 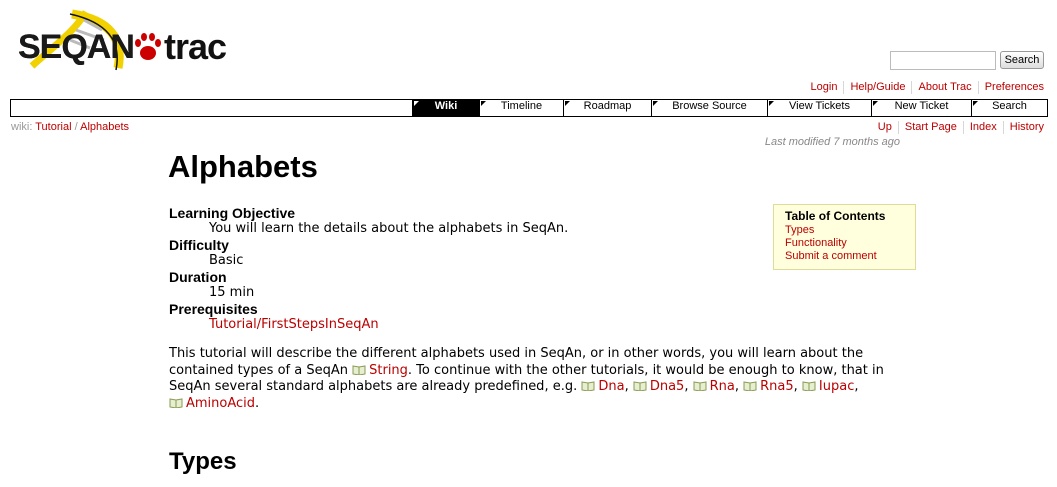 I want to click on dna-doc-link-label: Dna, so click(x=611, y=386).